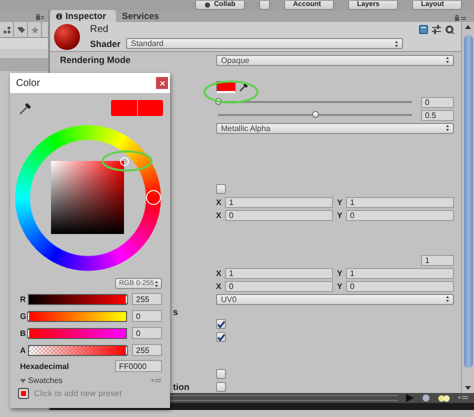 Image resolution: width=474 pixels, height=417 pixels. What do you see at coordinates (423, 29) in the screenshot?
I see `book-icon` at bounding box center [423, 29].